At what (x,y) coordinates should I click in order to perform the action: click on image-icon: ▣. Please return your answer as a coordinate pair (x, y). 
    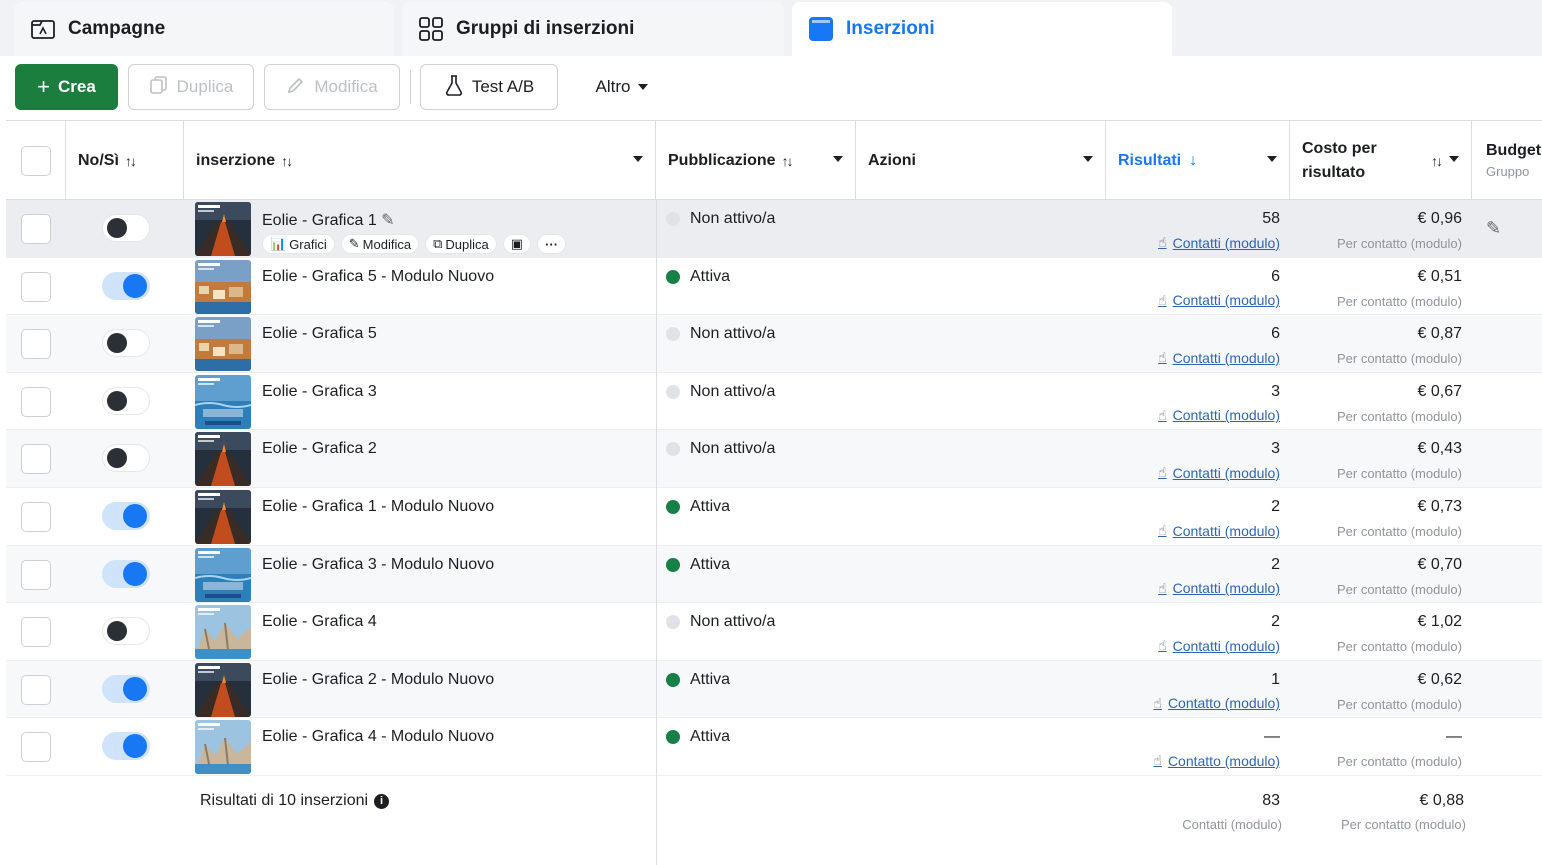
    Looking at the image, I should click on (517, 244).